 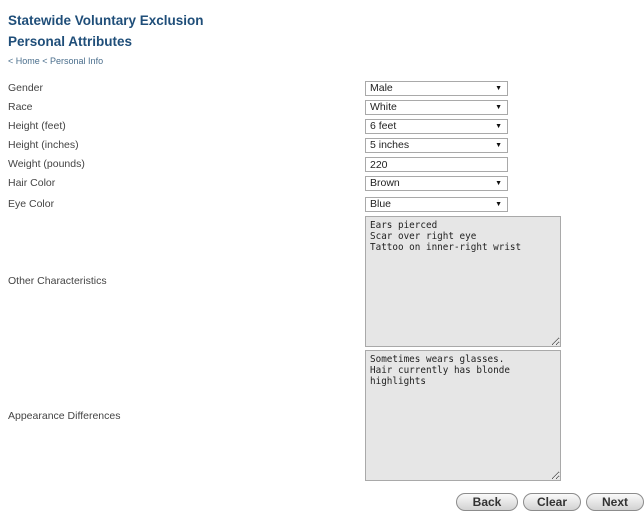 What do you see at coordinates (57, 281) in the screenshot?
I see `other-characteristics-label: Other Characteristics` at bounding box center [57, 281].